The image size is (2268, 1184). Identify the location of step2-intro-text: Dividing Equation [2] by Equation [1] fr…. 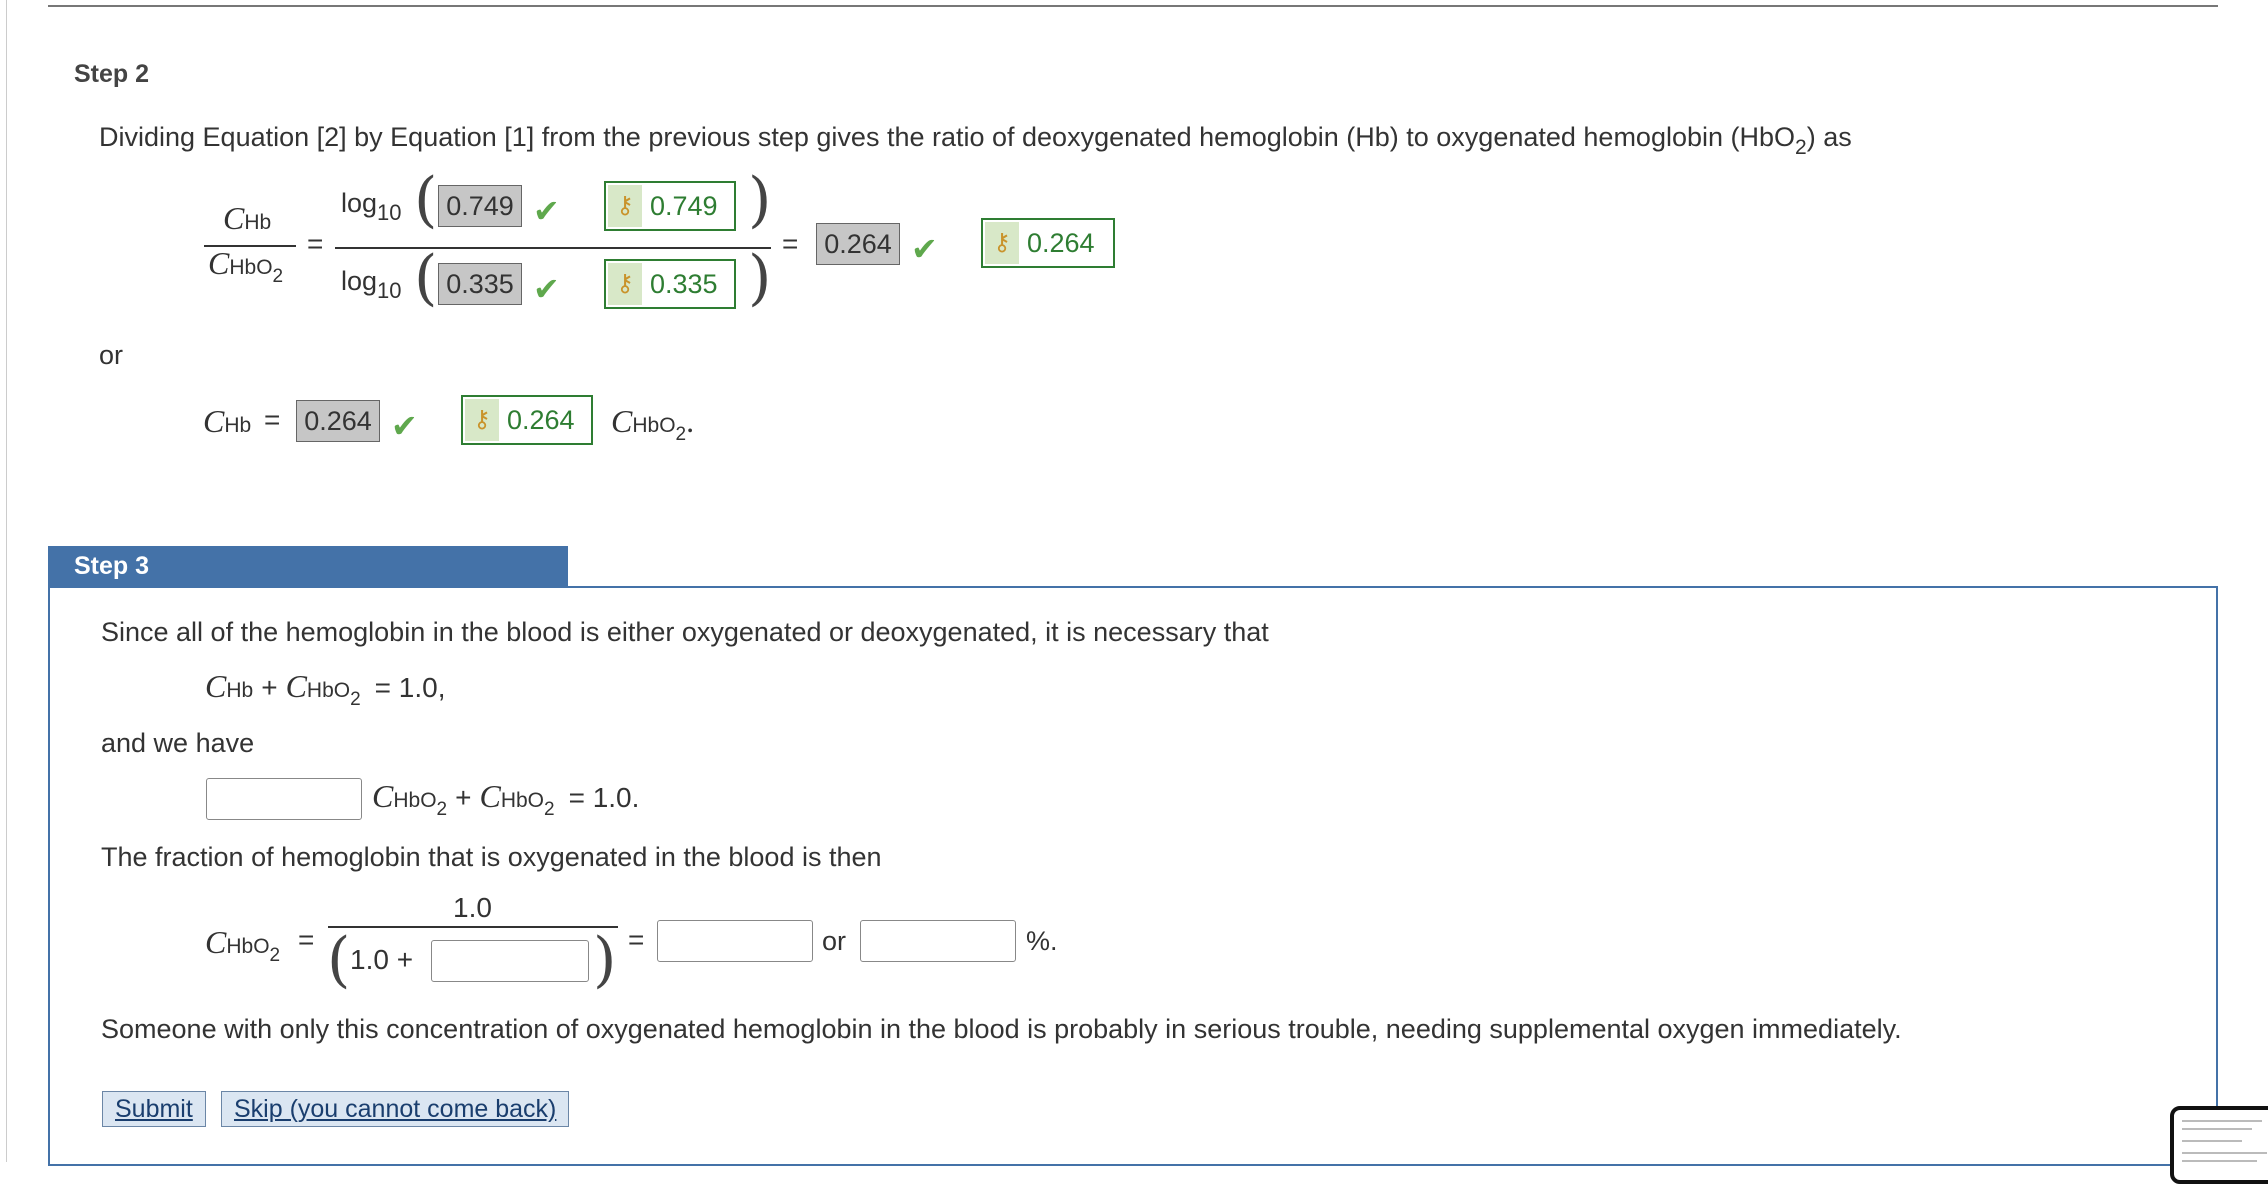
(947, 137).